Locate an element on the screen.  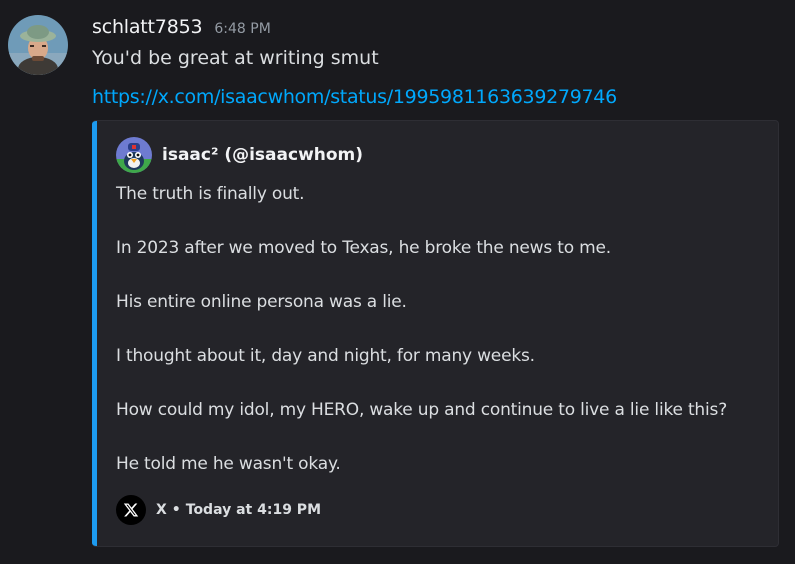
embed-author-name: isaac² (@isaacwhom) is located at coordinates (262, 155).